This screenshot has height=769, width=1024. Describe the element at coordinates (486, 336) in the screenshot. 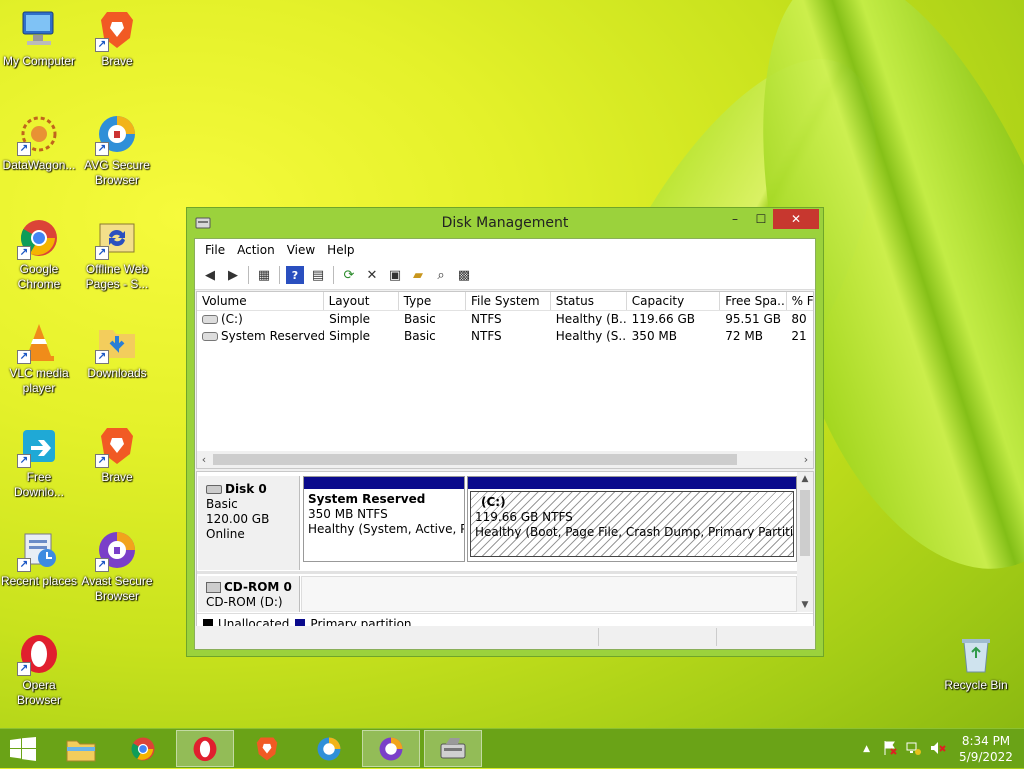

I see `cell-file-system: NTFS` at that location.